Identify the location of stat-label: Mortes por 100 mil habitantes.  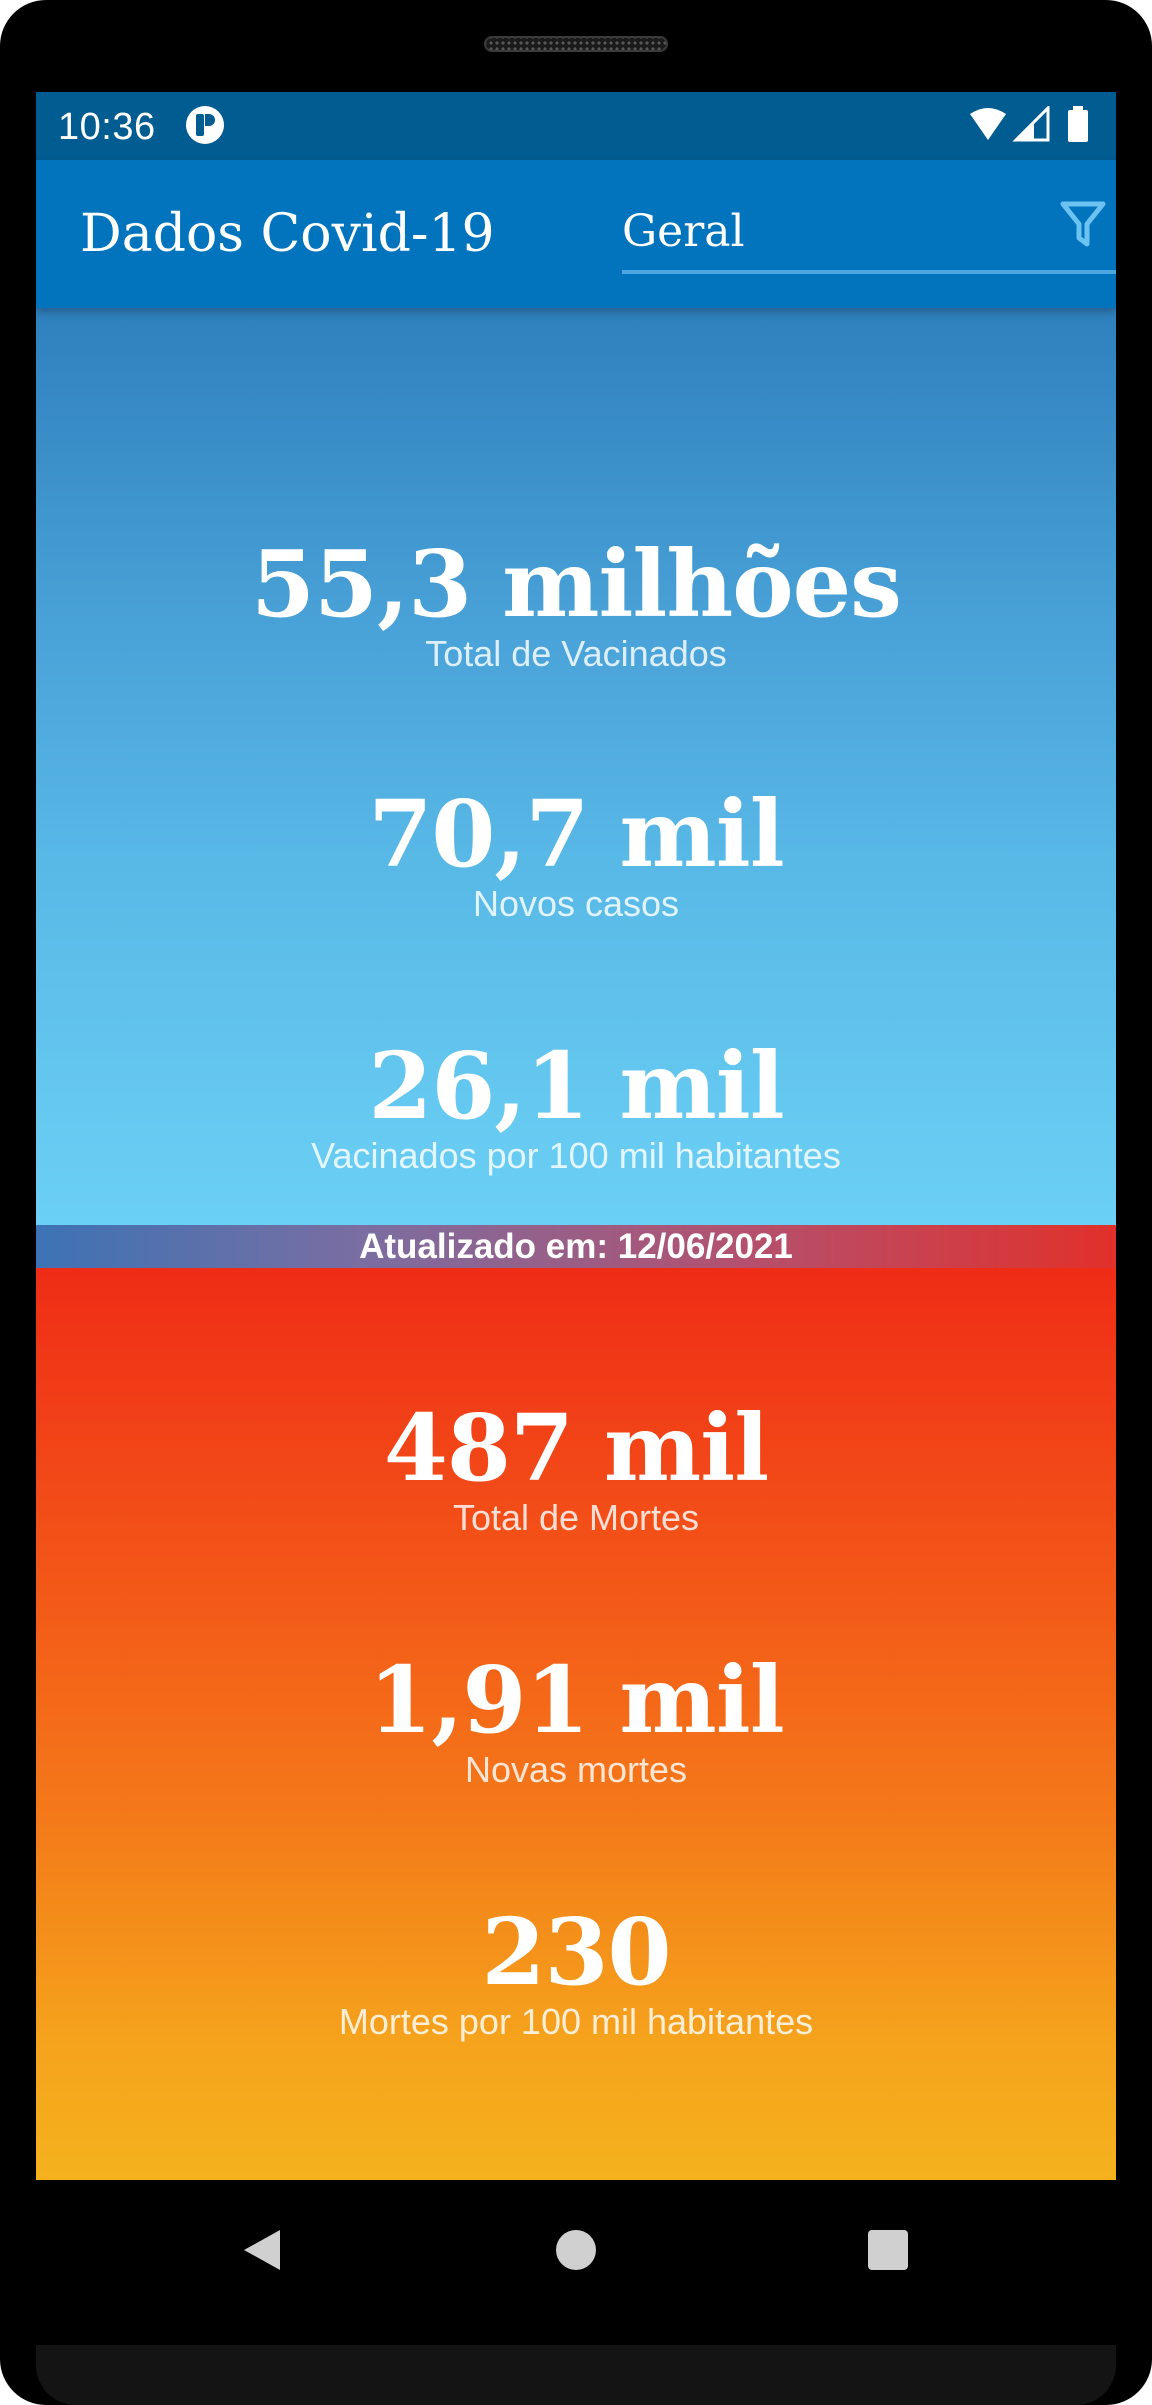
(576, 2021).